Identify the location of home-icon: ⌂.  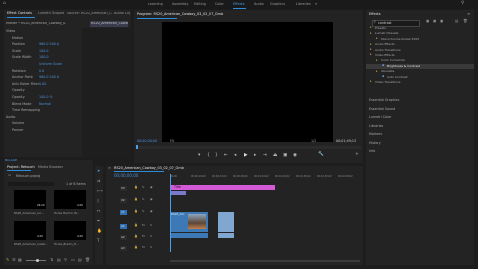
(4, 4).